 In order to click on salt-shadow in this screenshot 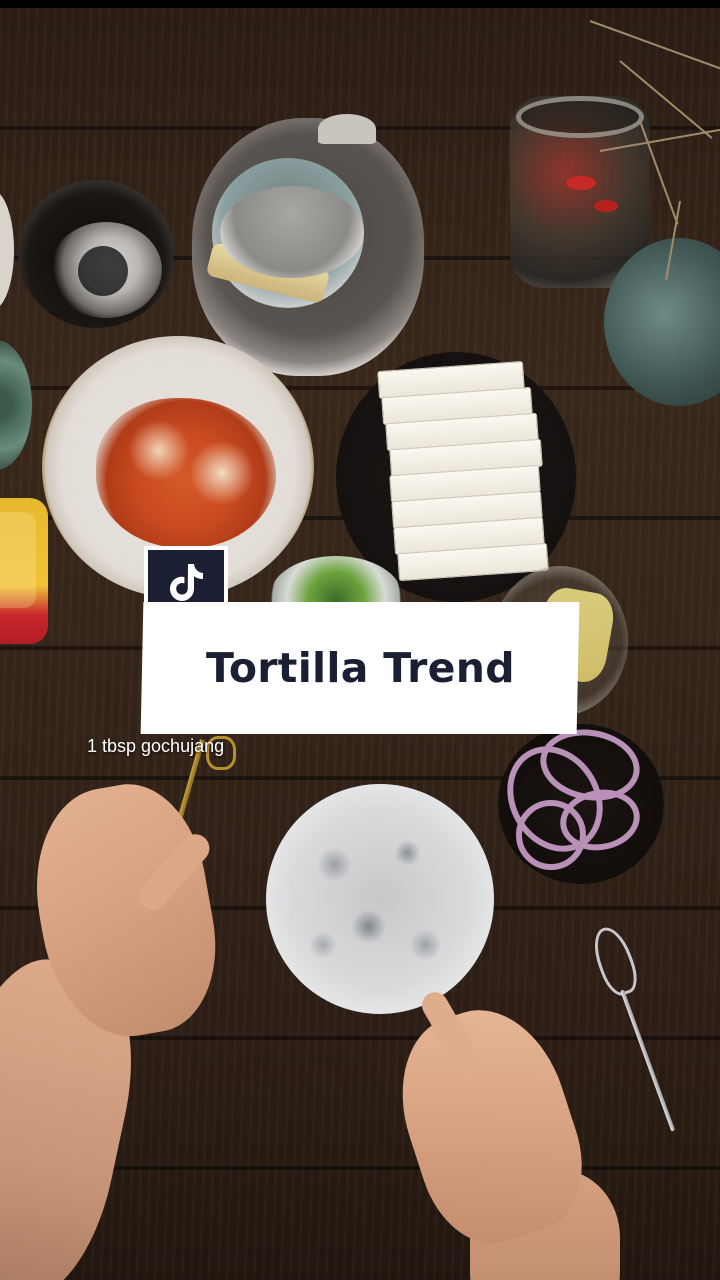, I will do `click(103, 271)`.